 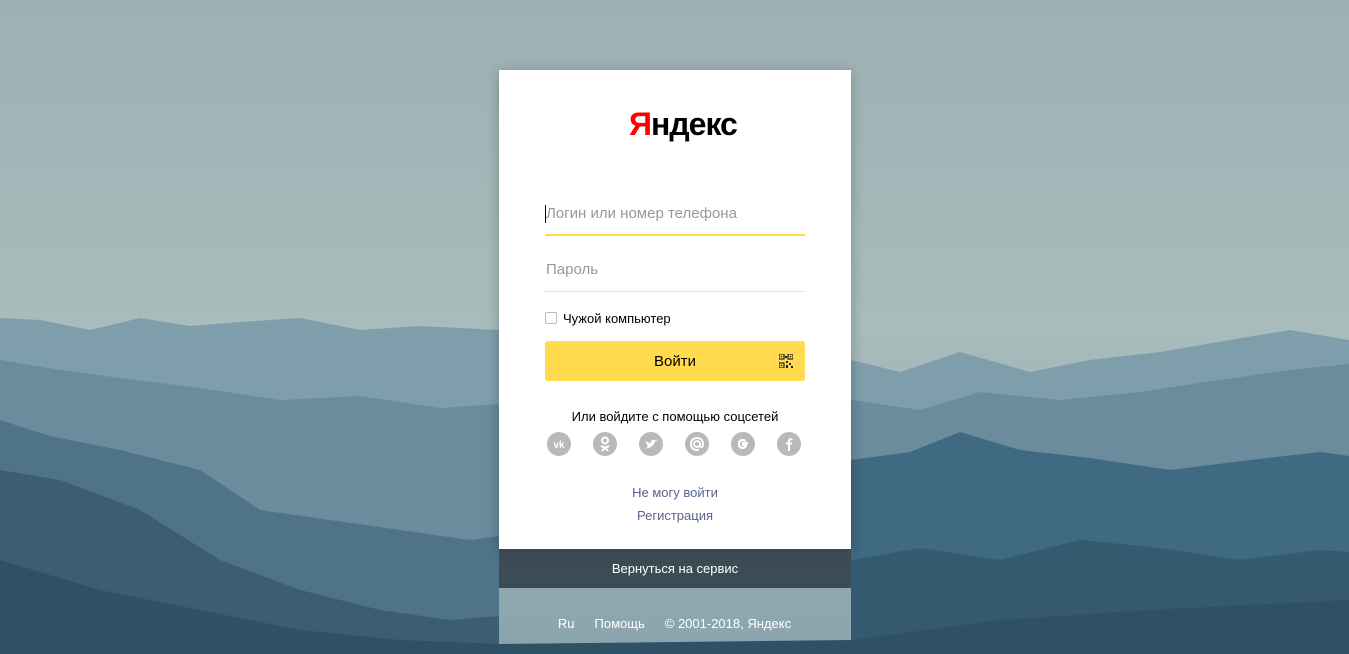 I want to click on vk-icon: vk, so click(x=559, y=444).